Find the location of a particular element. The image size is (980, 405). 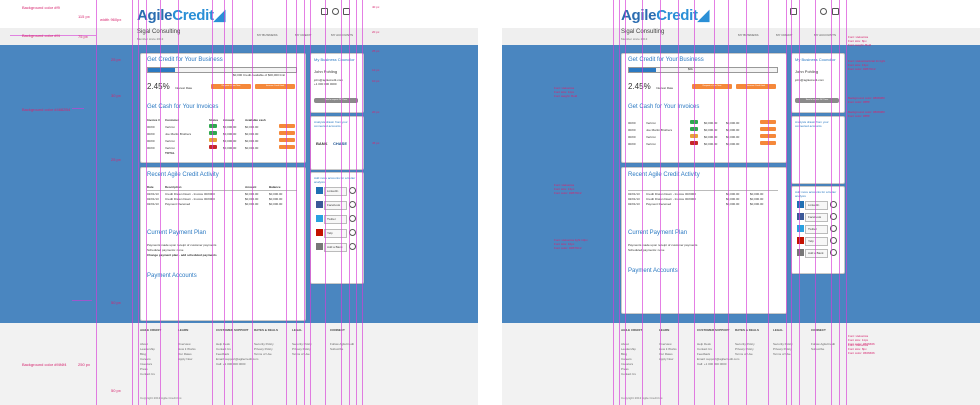

footer-link: Follow AgileCredit is located at coordinates (342, 344).